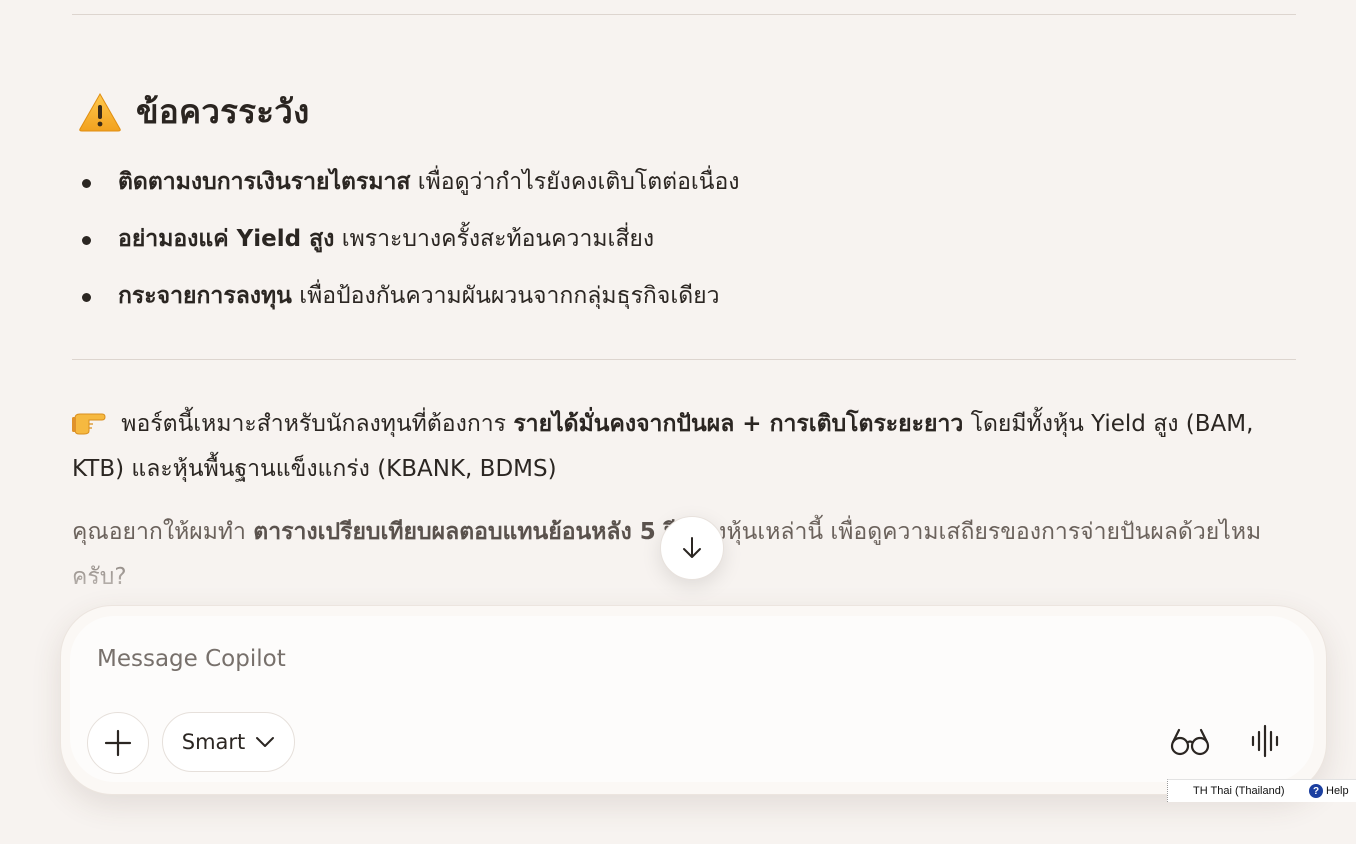 This screenshot has width=1356, height=844. What do you see at coordinates (684, 14) in the screenshot?
I see `divider-top` at bounding box center [684, 14].